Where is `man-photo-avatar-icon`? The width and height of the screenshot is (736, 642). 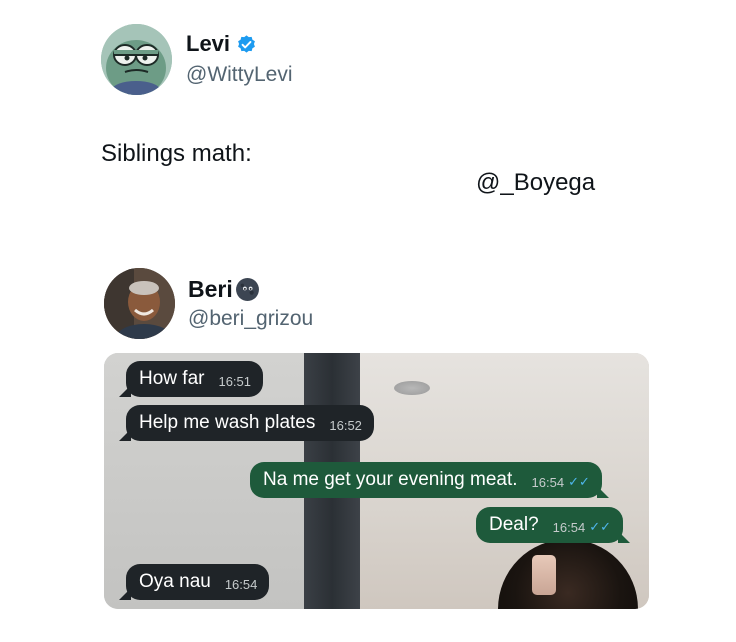
man-photo-avatar-icon is located at coordinates (139, 303).